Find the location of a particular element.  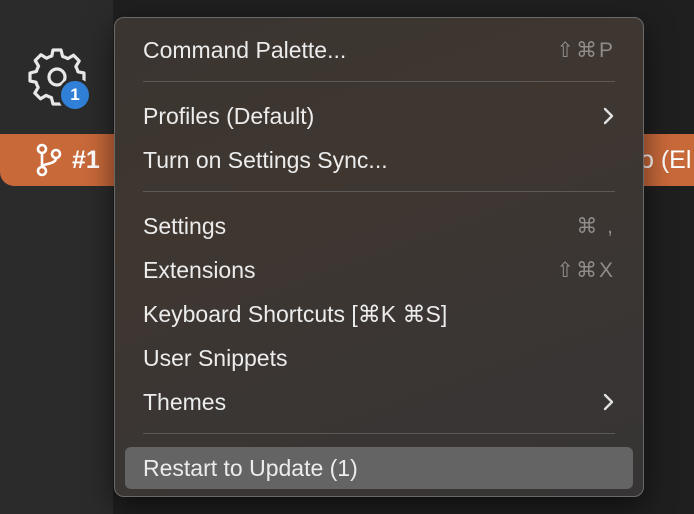

source-control-status: #1 is located at coordinates (68, 160).